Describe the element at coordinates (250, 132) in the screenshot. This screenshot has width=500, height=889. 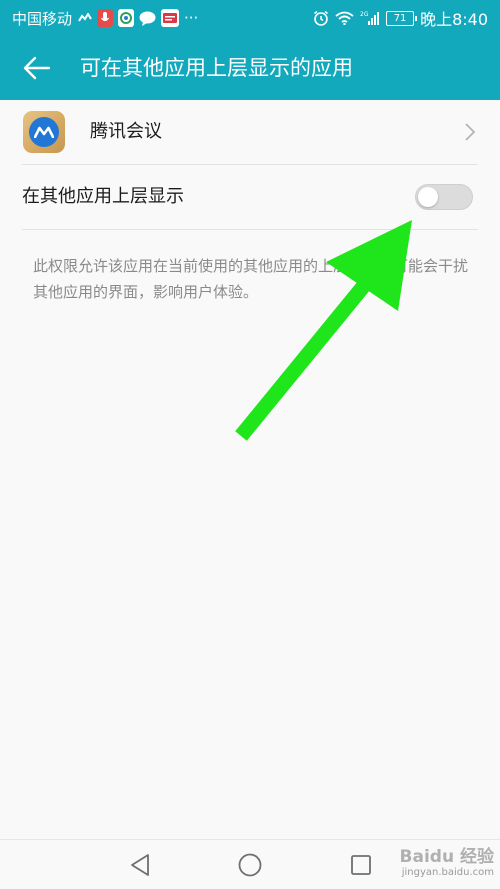
I see `app-list-item: 腾讯会议` at that location.